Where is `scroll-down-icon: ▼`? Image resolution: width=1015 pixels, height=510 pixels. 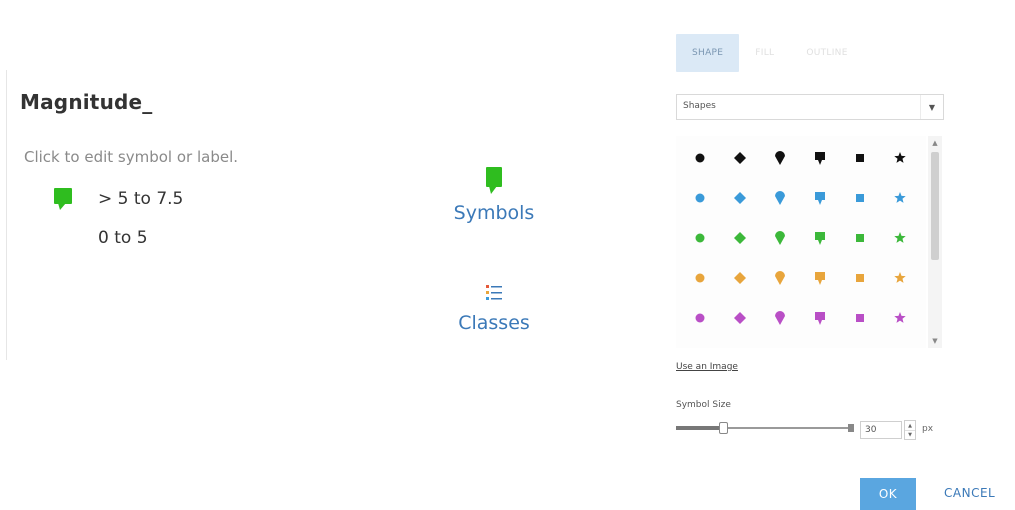 scroll-down-icon: ▼ is located at coordinates (935, 341).